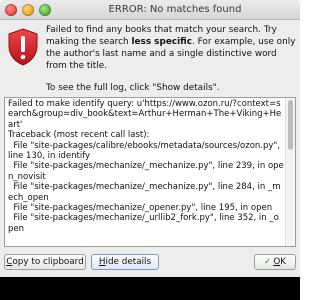 This screenshot has width=320, height=300. What do you see at coordinates (290, 125) in the screenshot?
I see `scrollbar-thumb` at bounding box center [290, 125].